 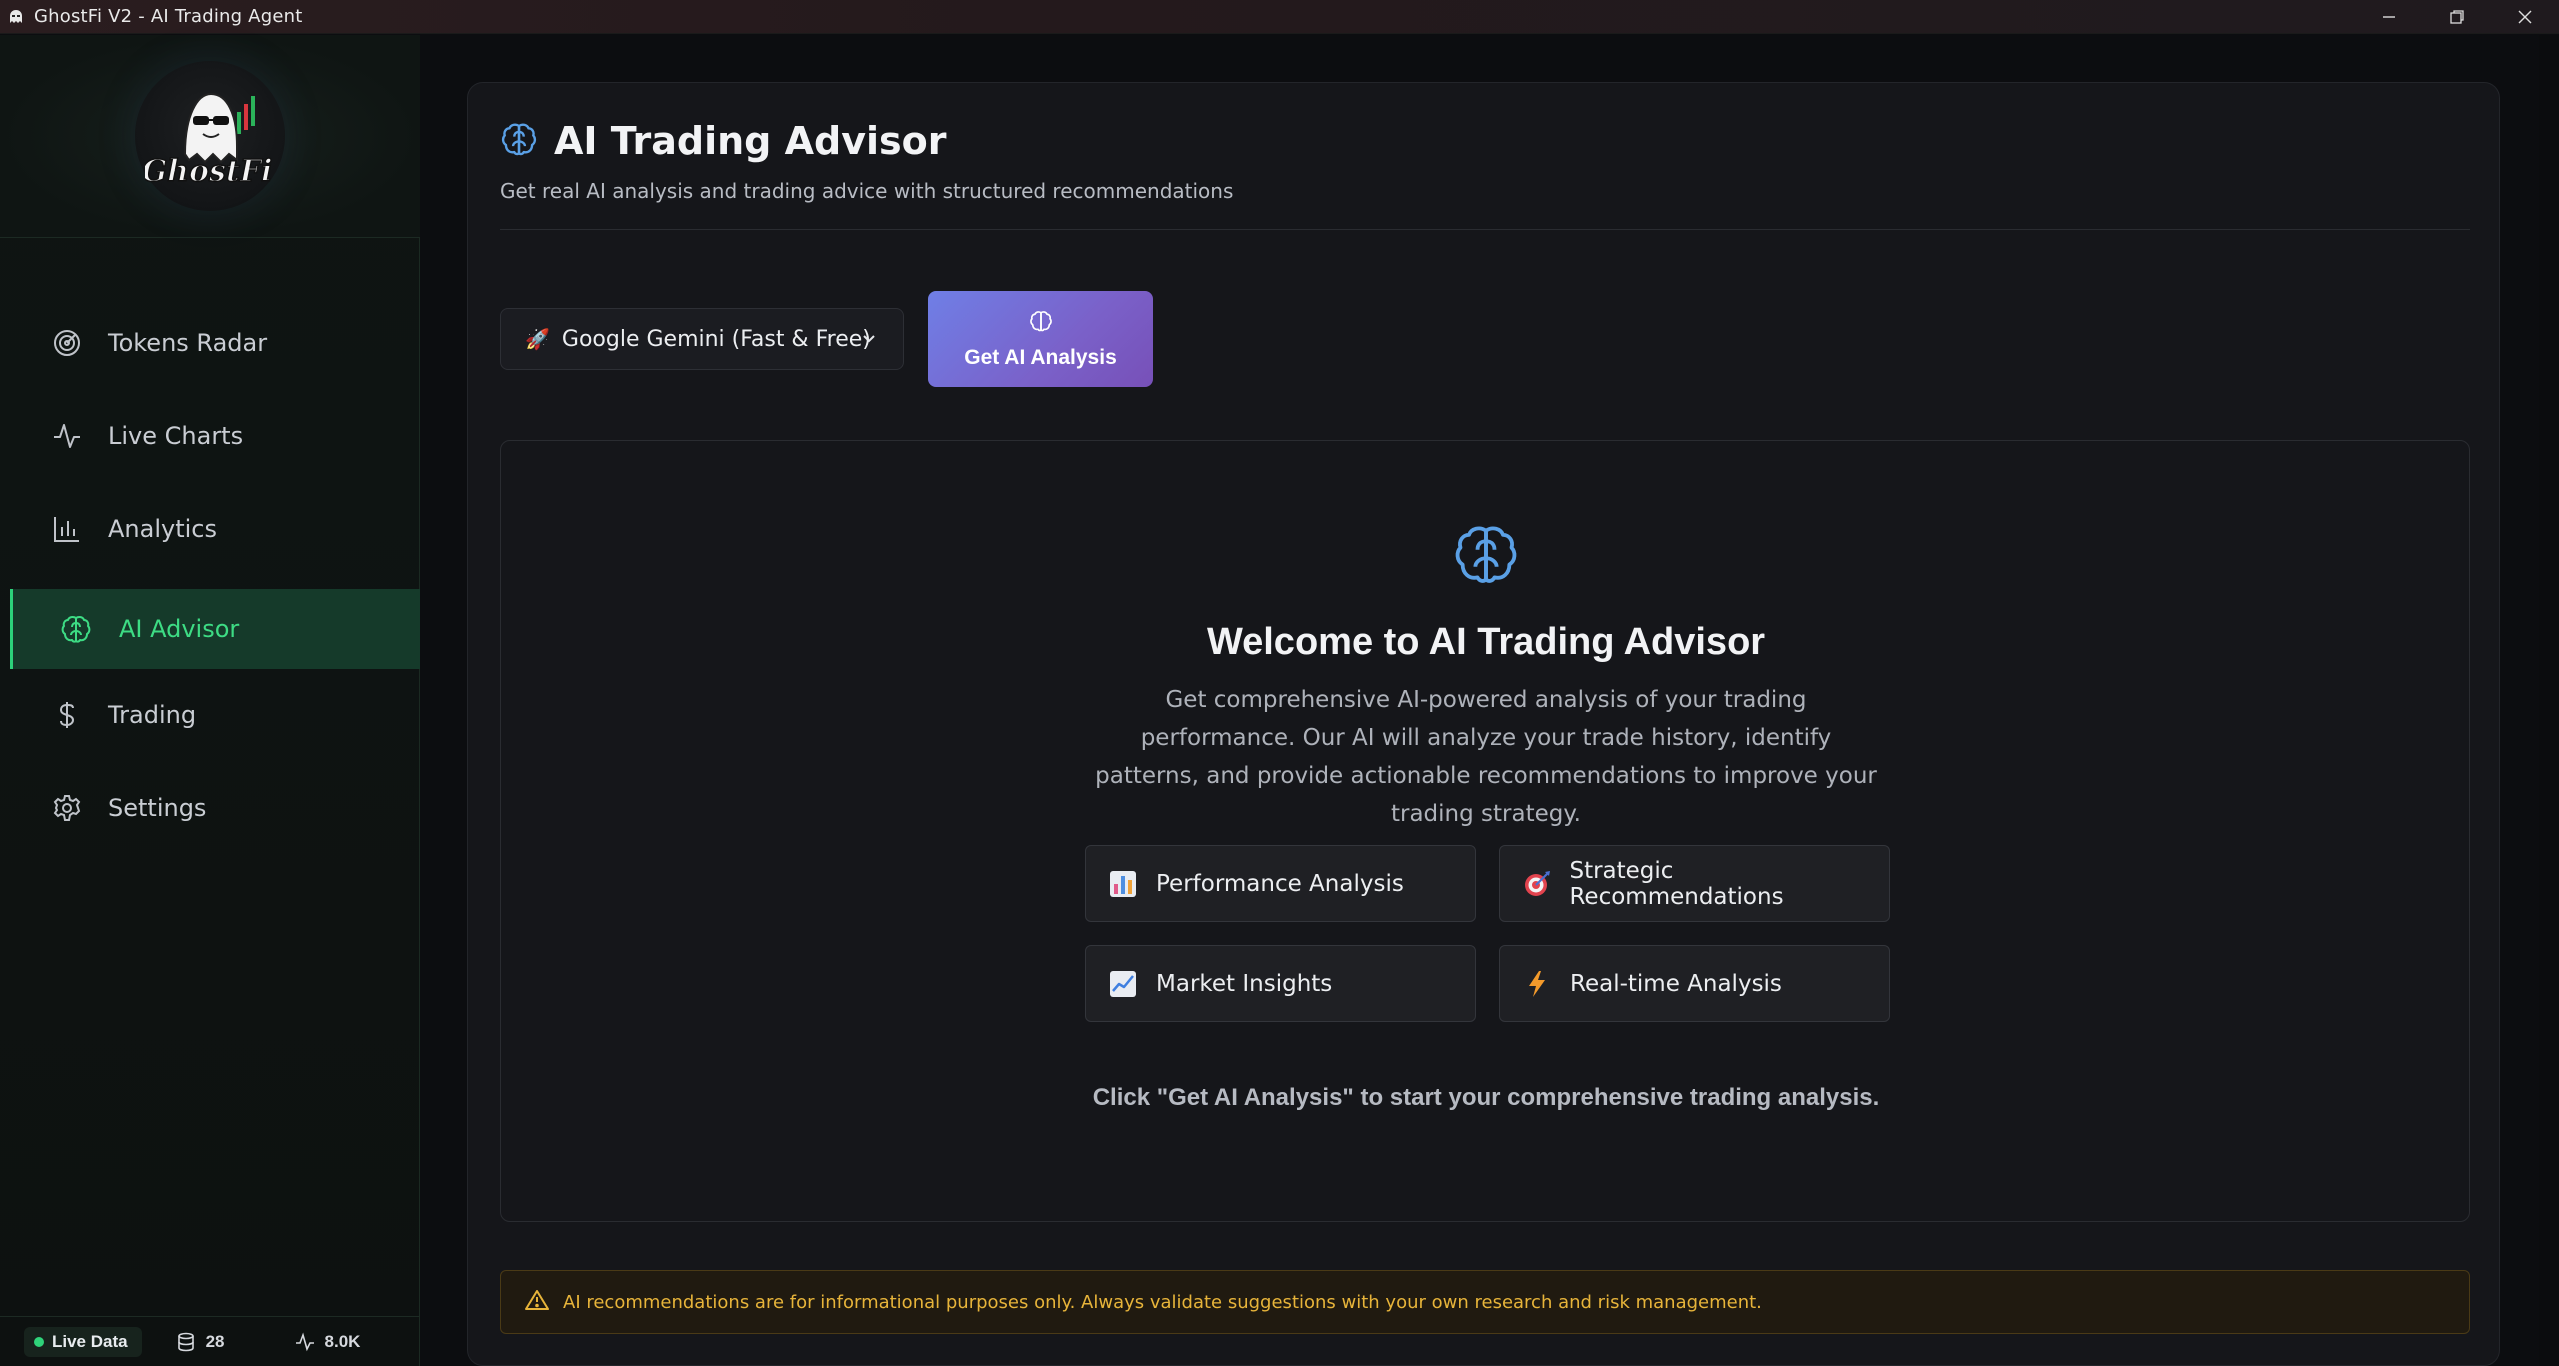 I want to click on minimize-icon, so click(x=2389, y=17).